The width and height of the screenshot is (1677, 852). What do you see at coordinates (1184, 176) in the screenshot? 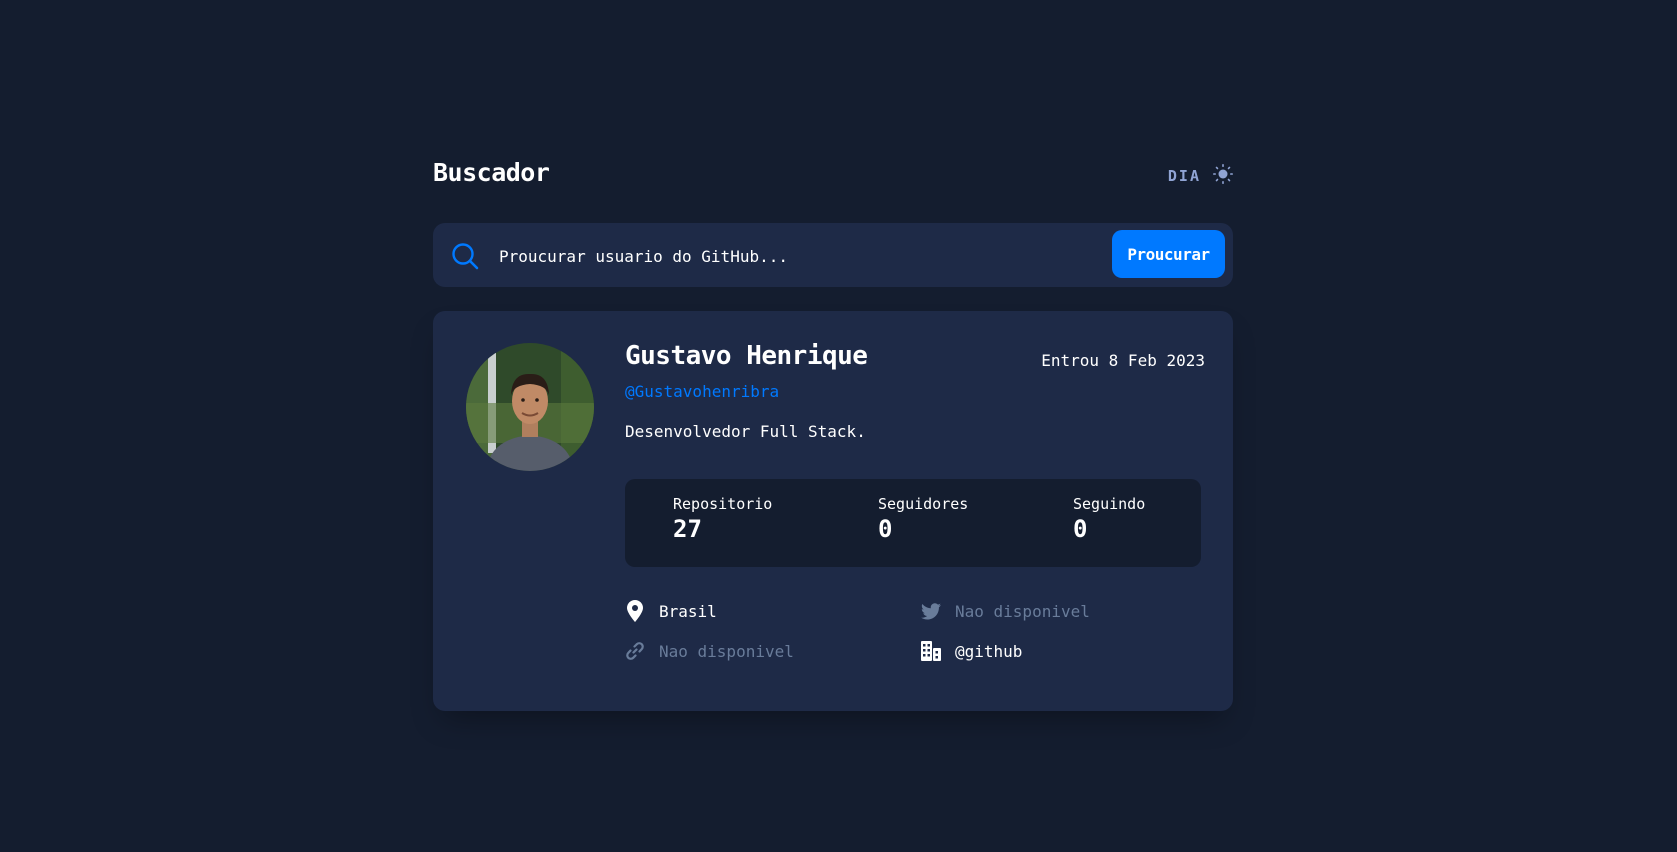
I see `theme-toggle-label: DIA` at bounding box center [1184, 176].